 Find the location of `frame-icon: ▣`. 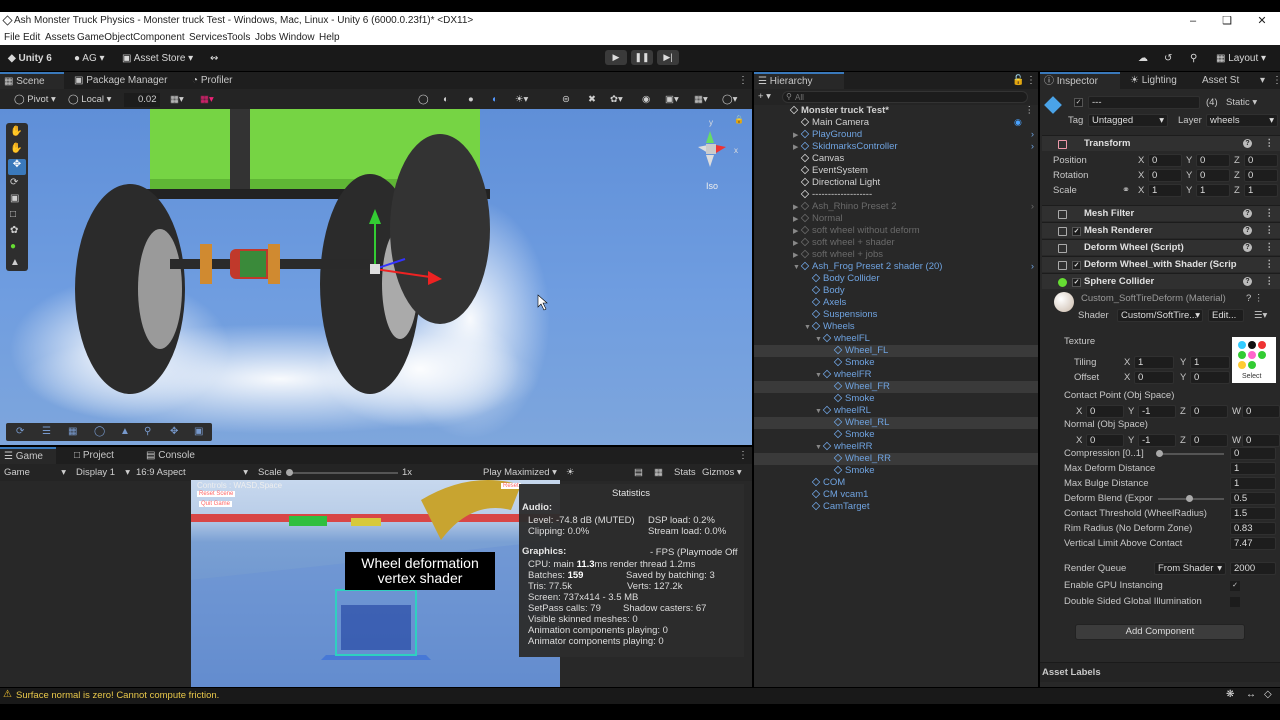

frame-icon: ▣ is located at coordinates (198, 431).